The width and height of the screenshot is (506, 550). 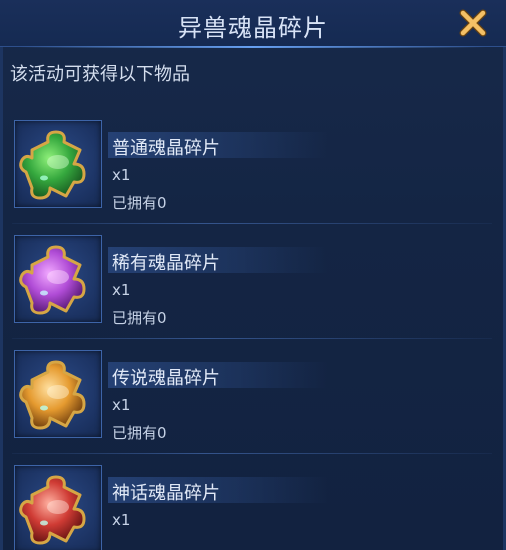 I want to click on item-name: 神话魂晶碎片, so click(x=166, y=493).